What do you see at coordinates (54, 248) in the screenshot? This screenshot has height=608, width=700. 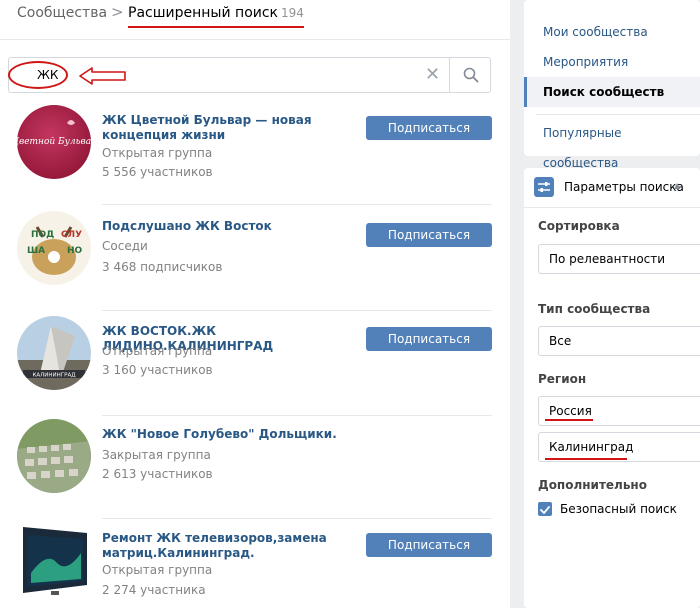 I see `avatar: ПОД СЛУ ША НО` at bounding box center [54, 248].